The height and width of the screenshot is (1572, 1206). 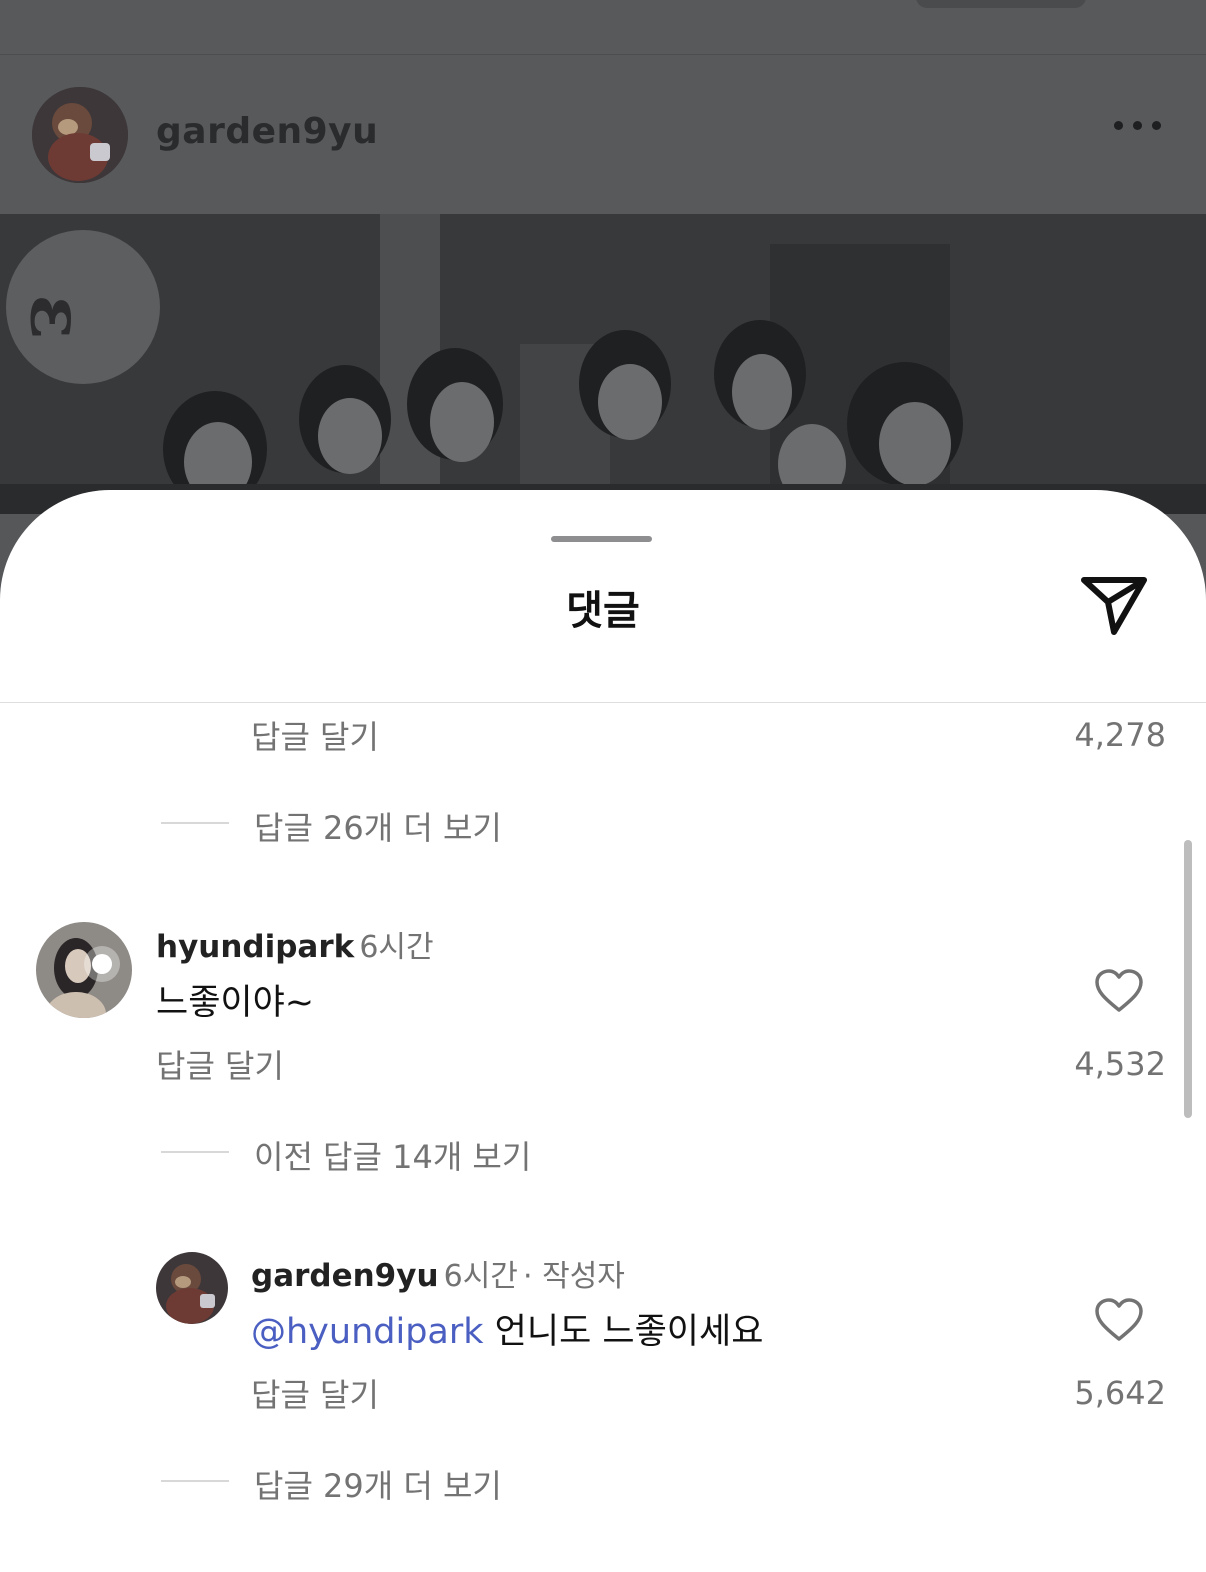 What do you see at coordinates (392, 1155) in the screenshot?
I see `view-previous-replies-button: 이전 답글 14개 보기` at bounding box center [392, 1155].